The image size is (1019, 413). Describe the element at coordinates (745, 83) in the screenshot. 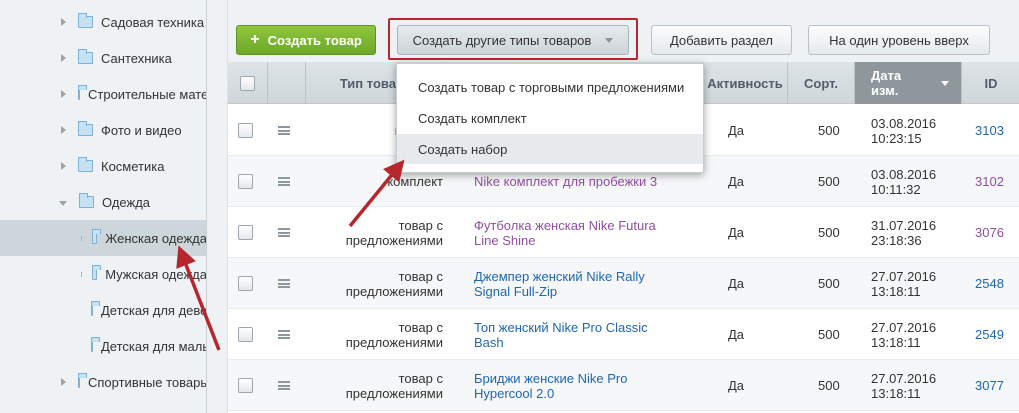

I see `column-active: Активность` at that location.